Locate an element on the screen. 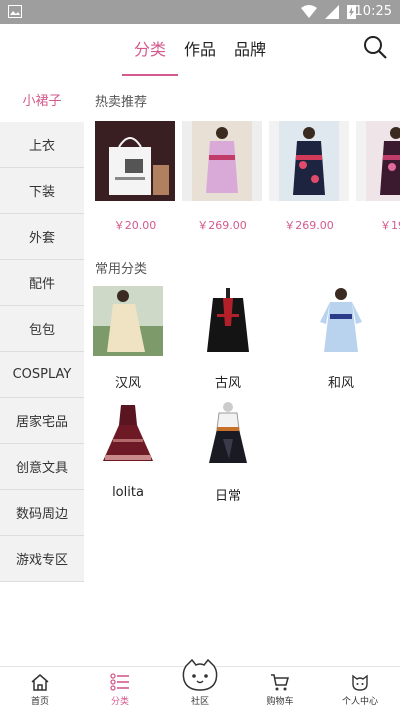 The image size is (400, 711). hot-product-card: ￥199 is located at coordinates (378, 177).